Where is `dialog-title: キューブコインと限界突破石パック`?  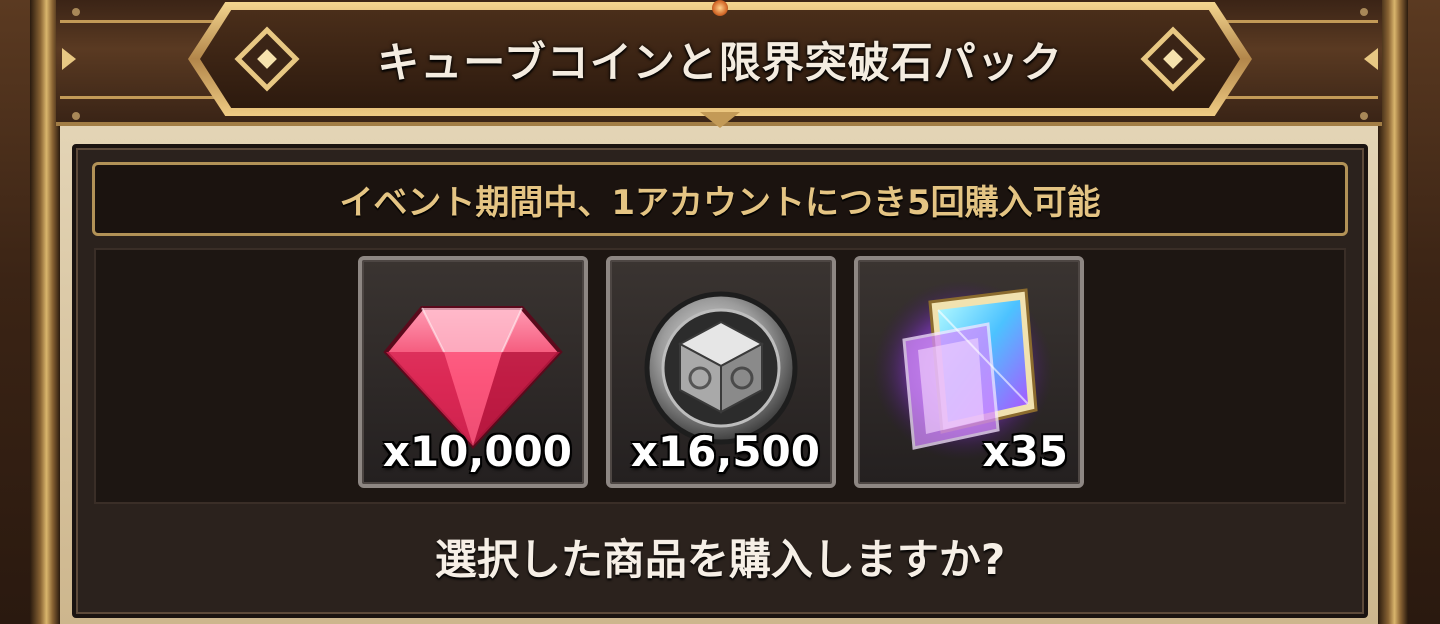 dialog-title: キューブコインと限界突破石パック is located at coordinates (720, 62).